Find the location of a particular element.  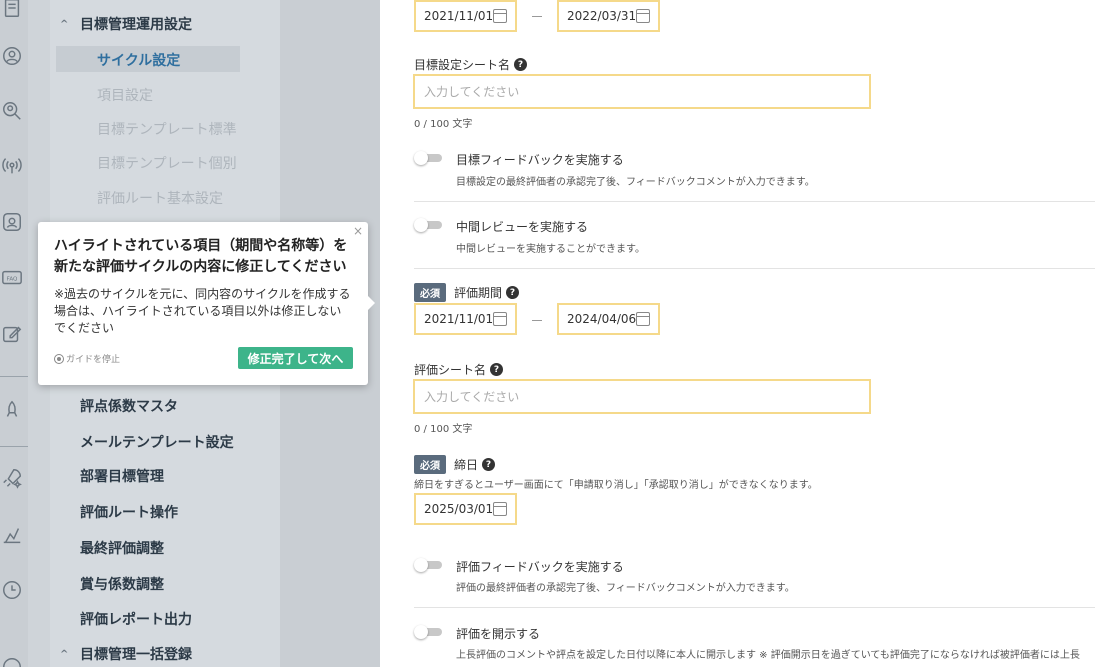

goal-feedback-toggle is located at coordinates (428, 158).